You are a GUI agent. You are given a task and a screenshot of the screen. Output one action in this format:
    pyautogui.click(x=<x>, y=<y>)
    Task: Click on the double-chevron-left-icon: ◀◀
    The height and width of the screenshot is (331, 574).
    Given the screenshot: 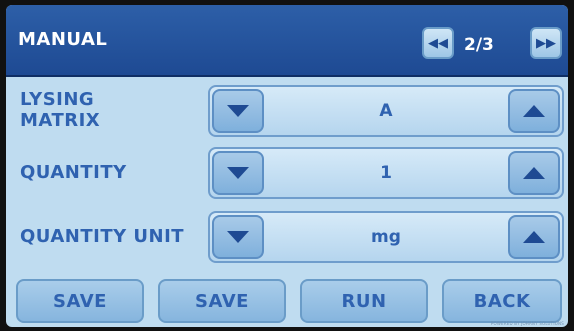 What is the action you would take?
    pyautogui.click(x=438, y=43)
    